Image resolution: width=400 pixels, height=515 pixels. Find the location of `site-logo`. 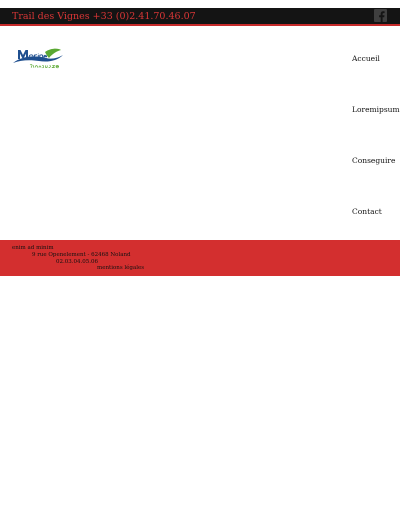

site-logo is located at coordinates (38, 58).